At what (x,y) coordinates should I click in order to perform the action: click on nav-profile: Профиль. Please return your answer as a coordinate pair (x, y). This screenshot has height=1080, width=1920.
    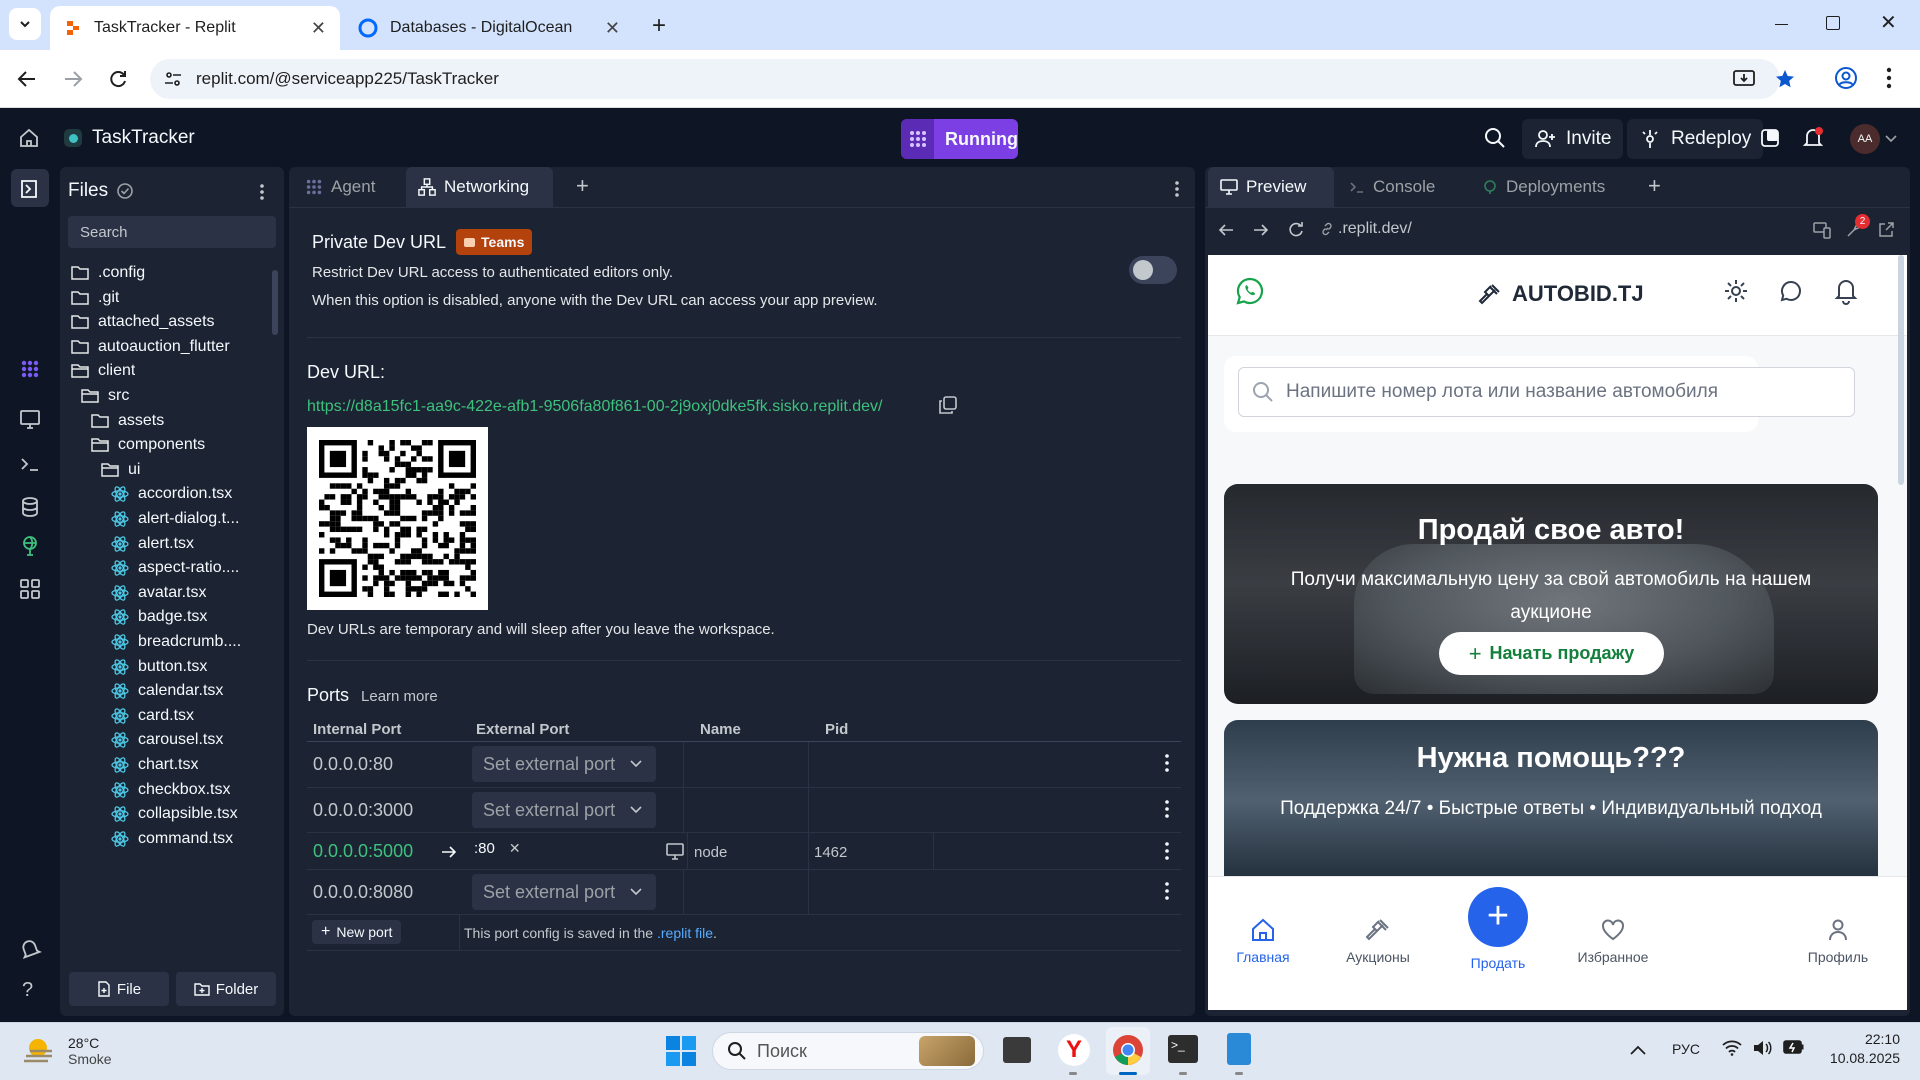
    Looking at the image, I should click on (1838, 941).